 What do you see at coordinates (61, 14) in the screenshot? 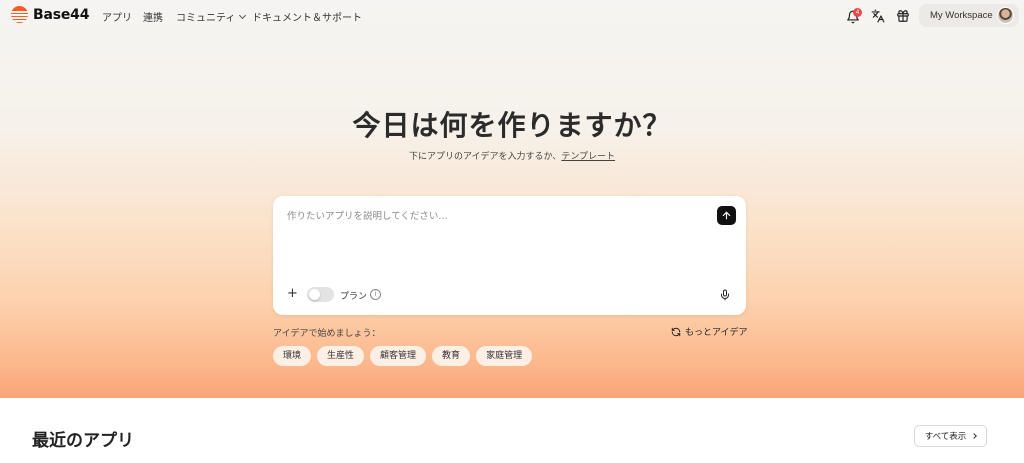
I see `brand-name: Base44` at bounding box center [61, 14].